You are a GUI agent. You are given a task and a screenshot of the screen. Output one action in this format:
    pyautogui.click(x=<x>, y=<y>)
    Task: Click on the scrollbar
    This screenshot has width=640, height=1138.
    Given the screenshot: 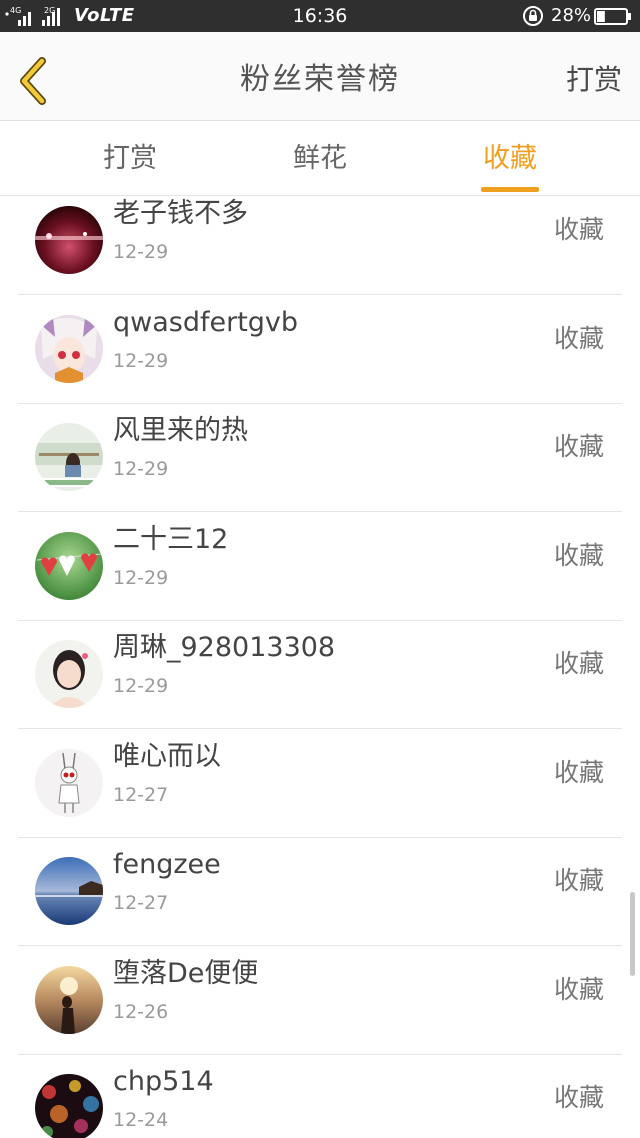 What is the action you would take?
    pyautogui.click(x=632, y=934)
    